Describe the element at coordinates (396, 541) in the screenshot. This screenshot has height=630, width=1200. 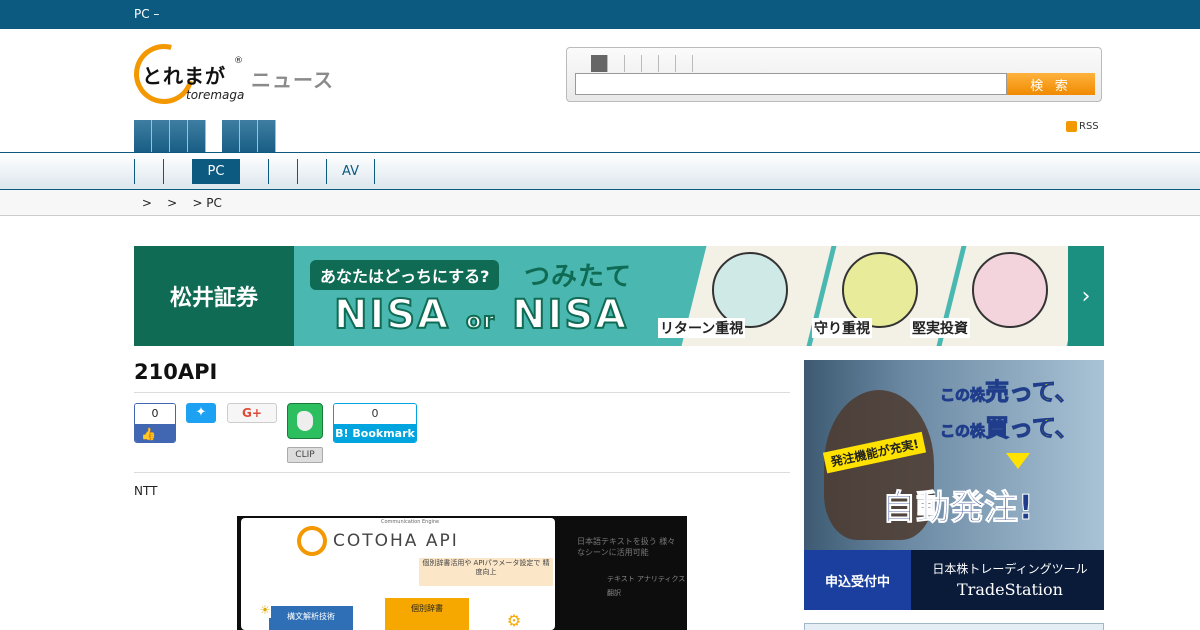
I see `figure-brand: COTOHA API` at that location.